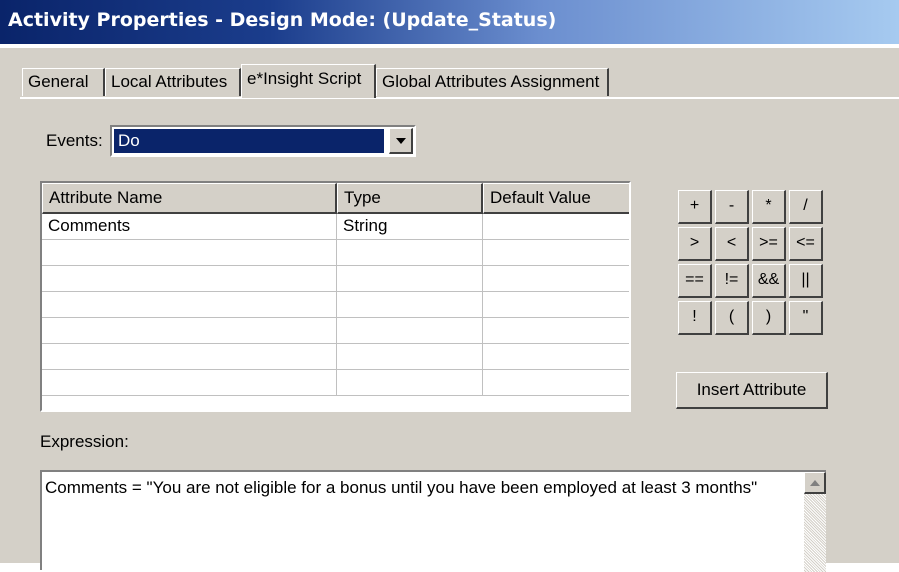  What do you see at coordinates (695, 244) in the screenshot?
I see `operator-button: >` at bounding box center [695, 244].